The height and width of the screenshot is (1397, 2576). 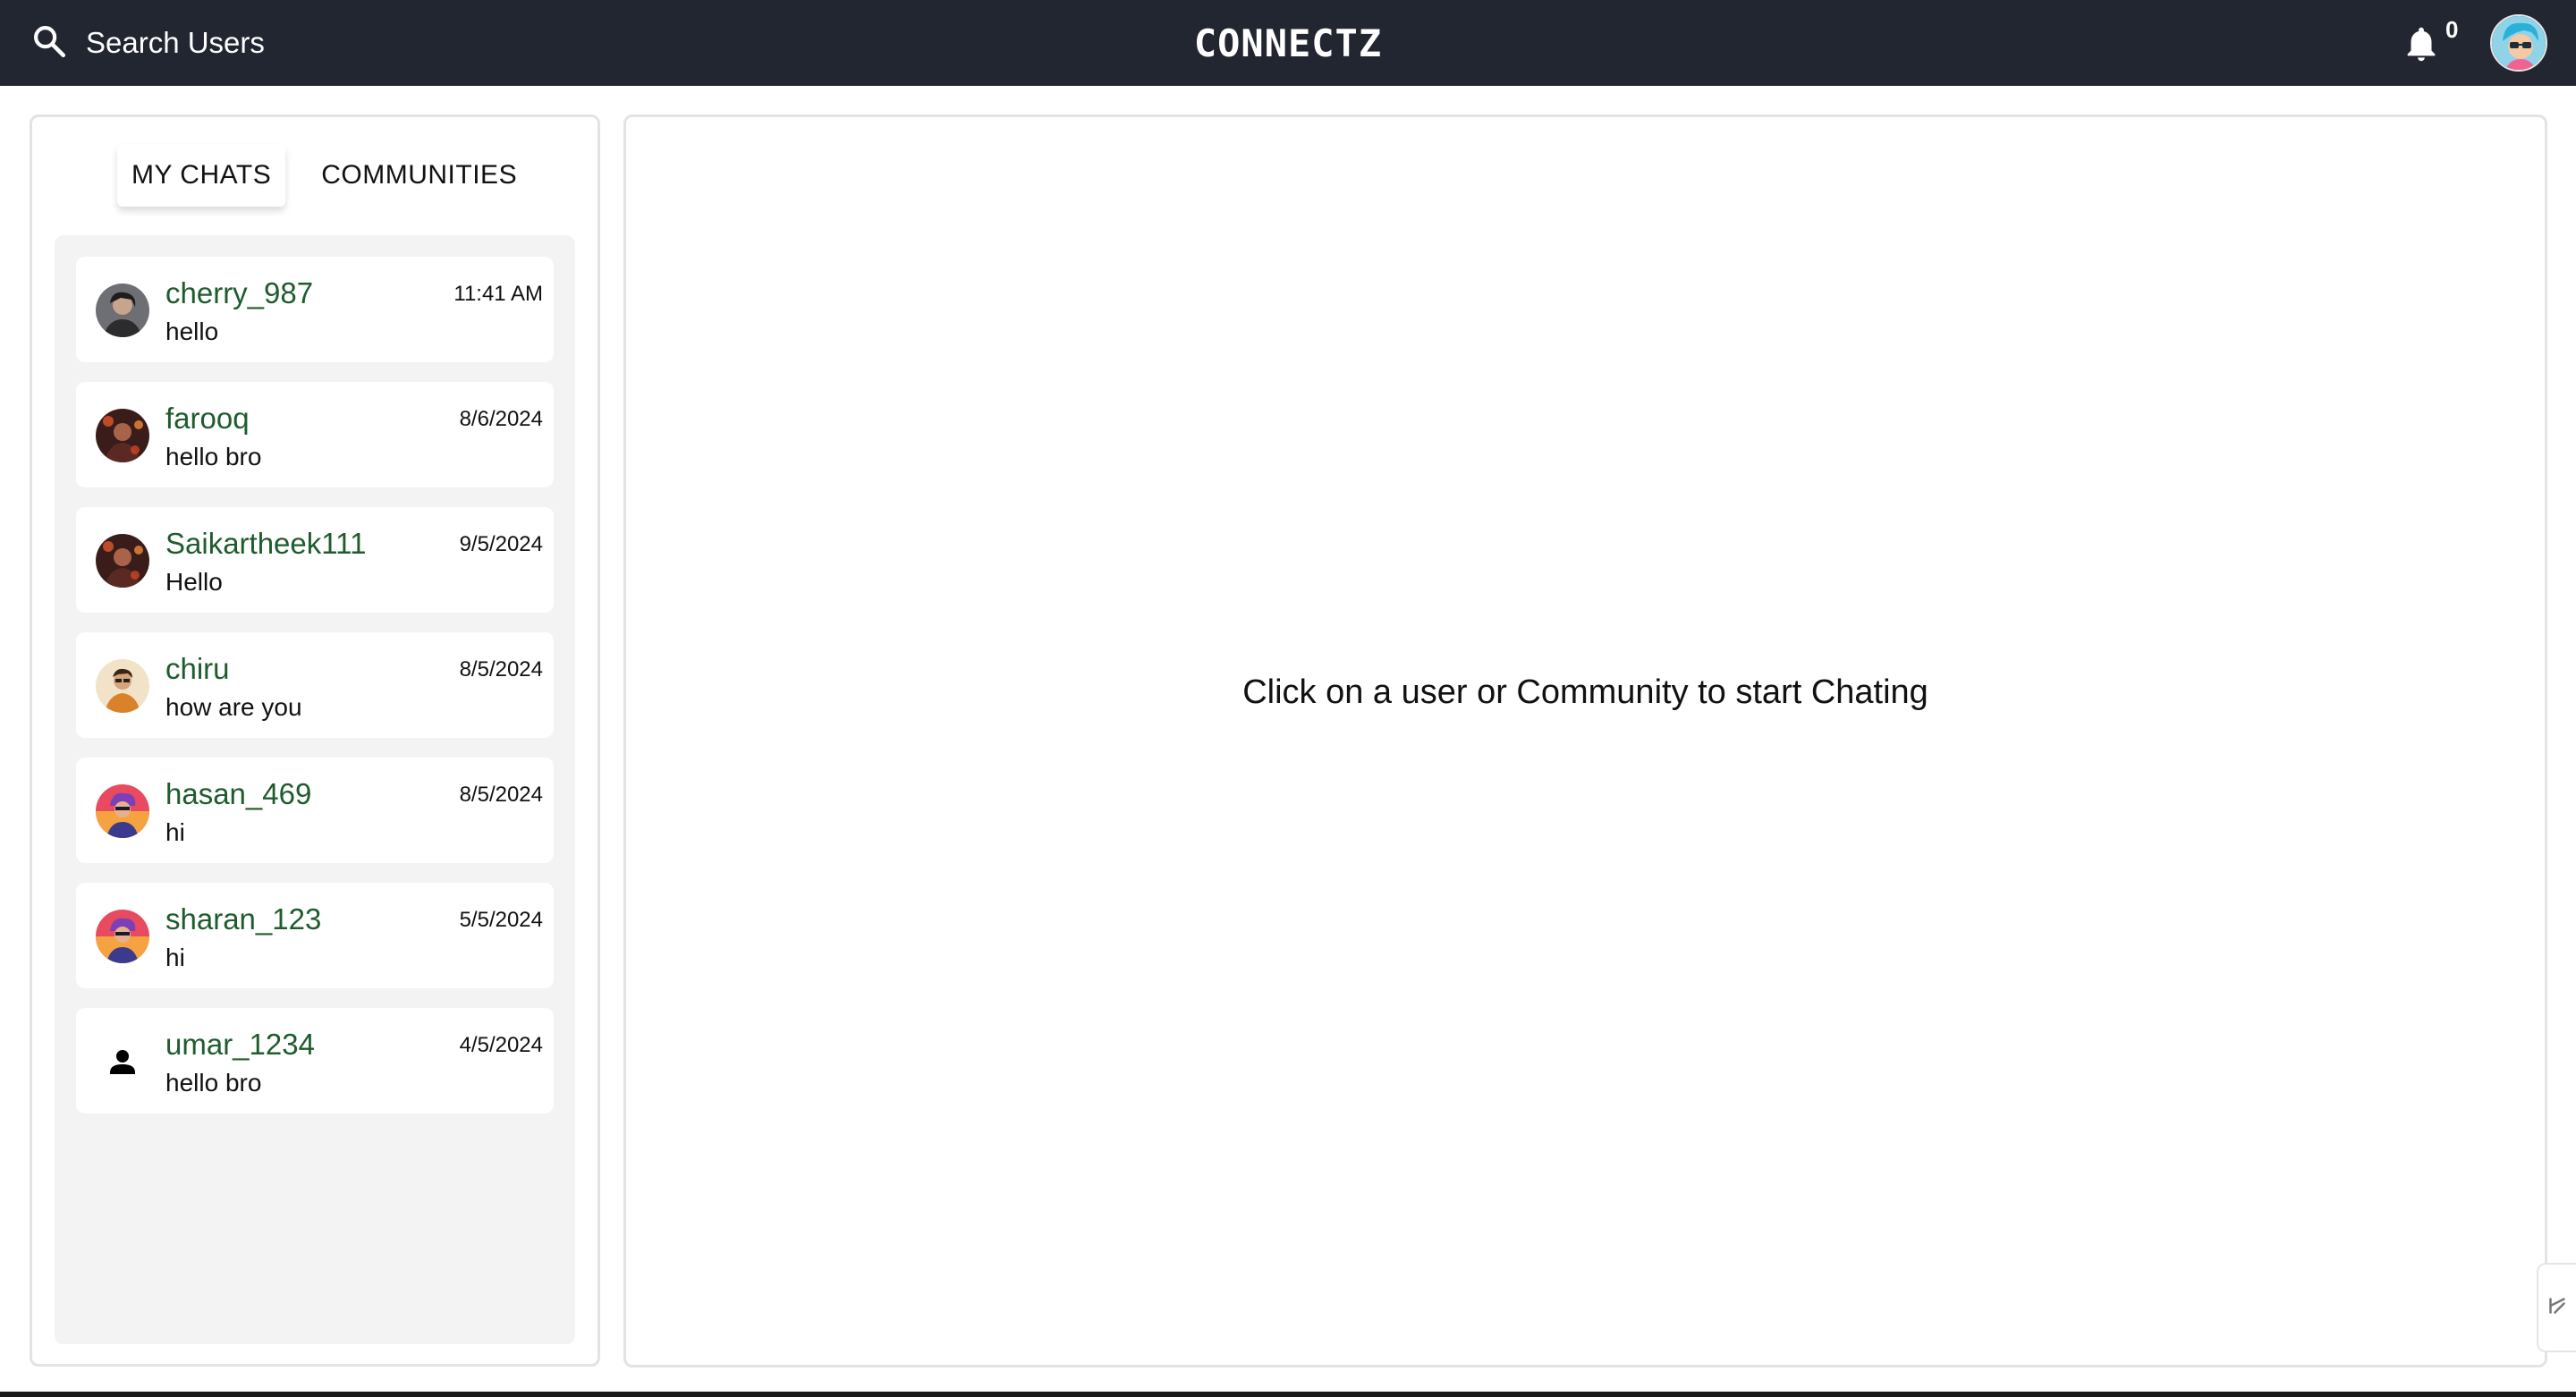 What do you see at coordinates (501, 1045) in the screenshot?
I see `chat-timestamp: 4/5/2024` at bounding box center [501, 1045].